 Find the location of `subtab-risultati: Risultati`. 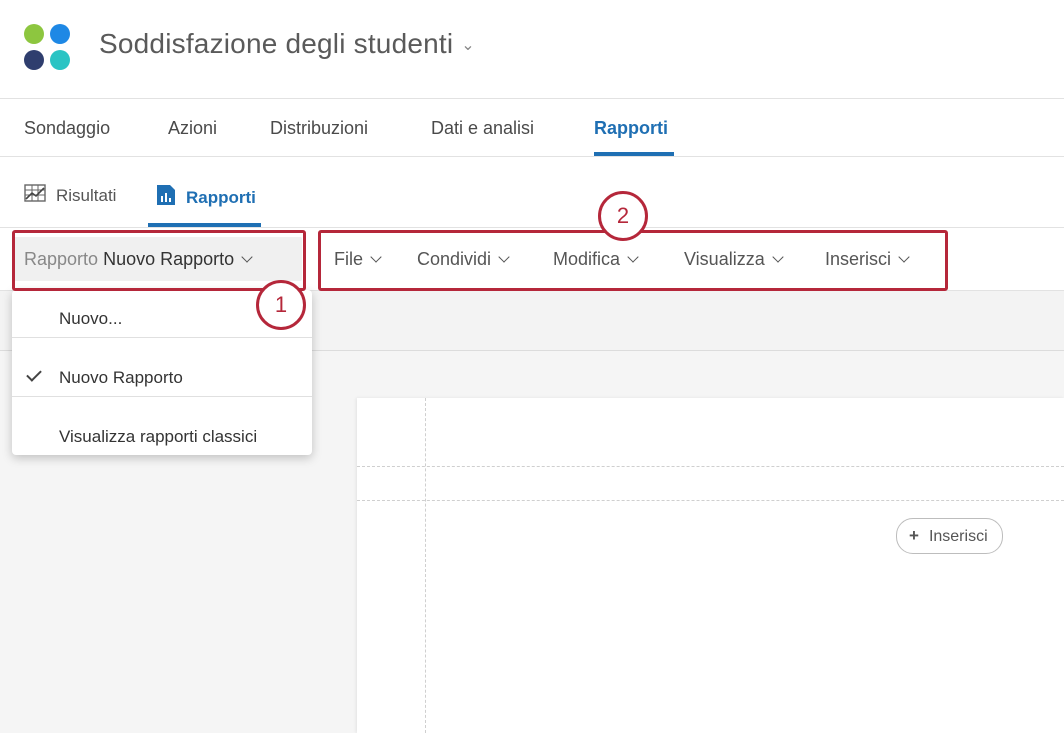

subtab-risultati: Risultati is located at coordinates (70, 195).